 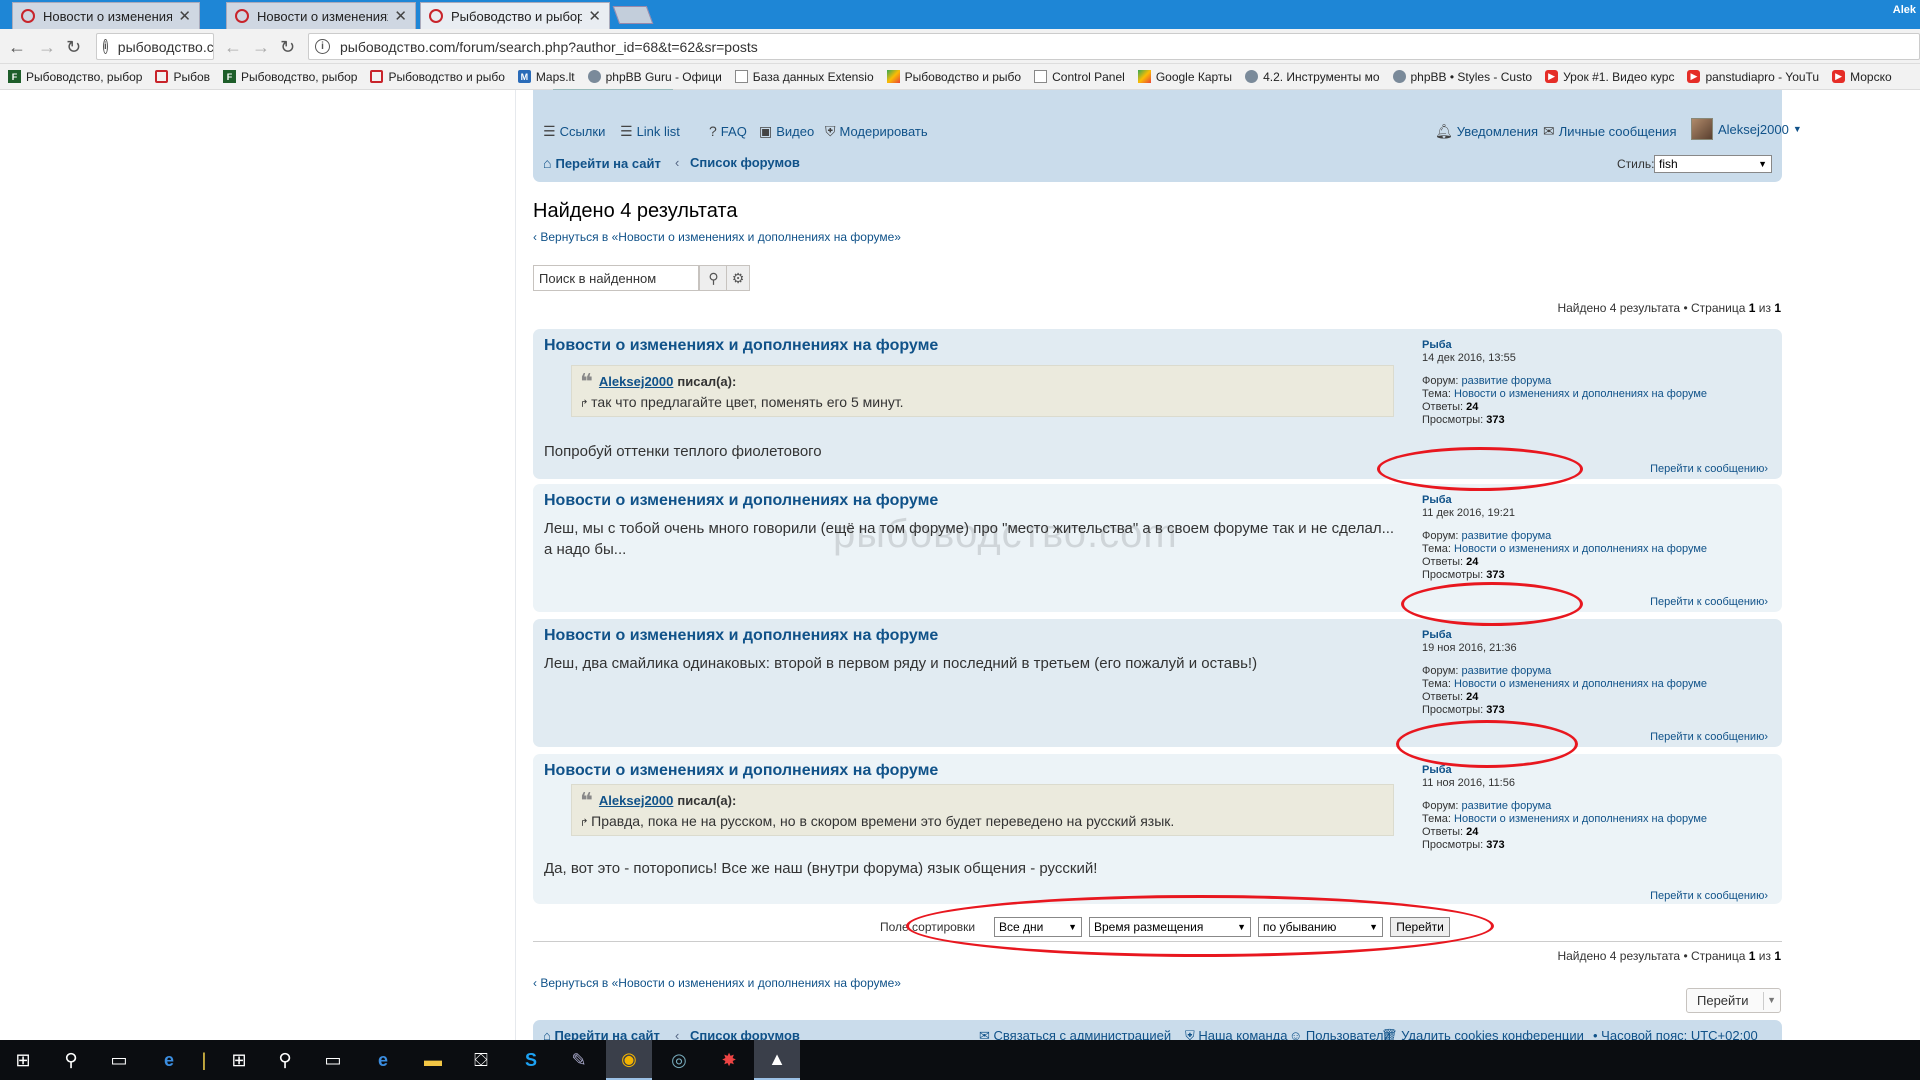 What do you see at coordinates (602, 163) in the screenshot?
I see `breadcrumb-goto-site: ⌂ Перейти на сайт` at bounding box center [602, 163].